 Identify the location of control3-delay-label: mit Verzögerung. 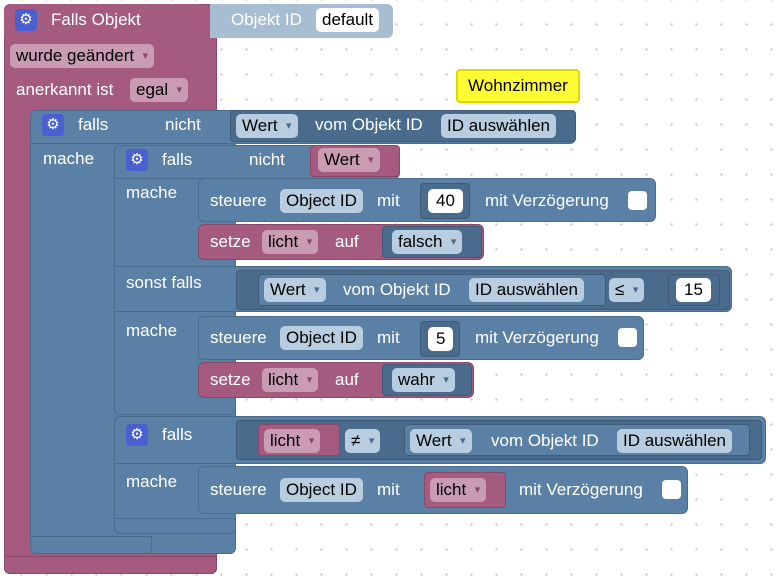
(581, 489).